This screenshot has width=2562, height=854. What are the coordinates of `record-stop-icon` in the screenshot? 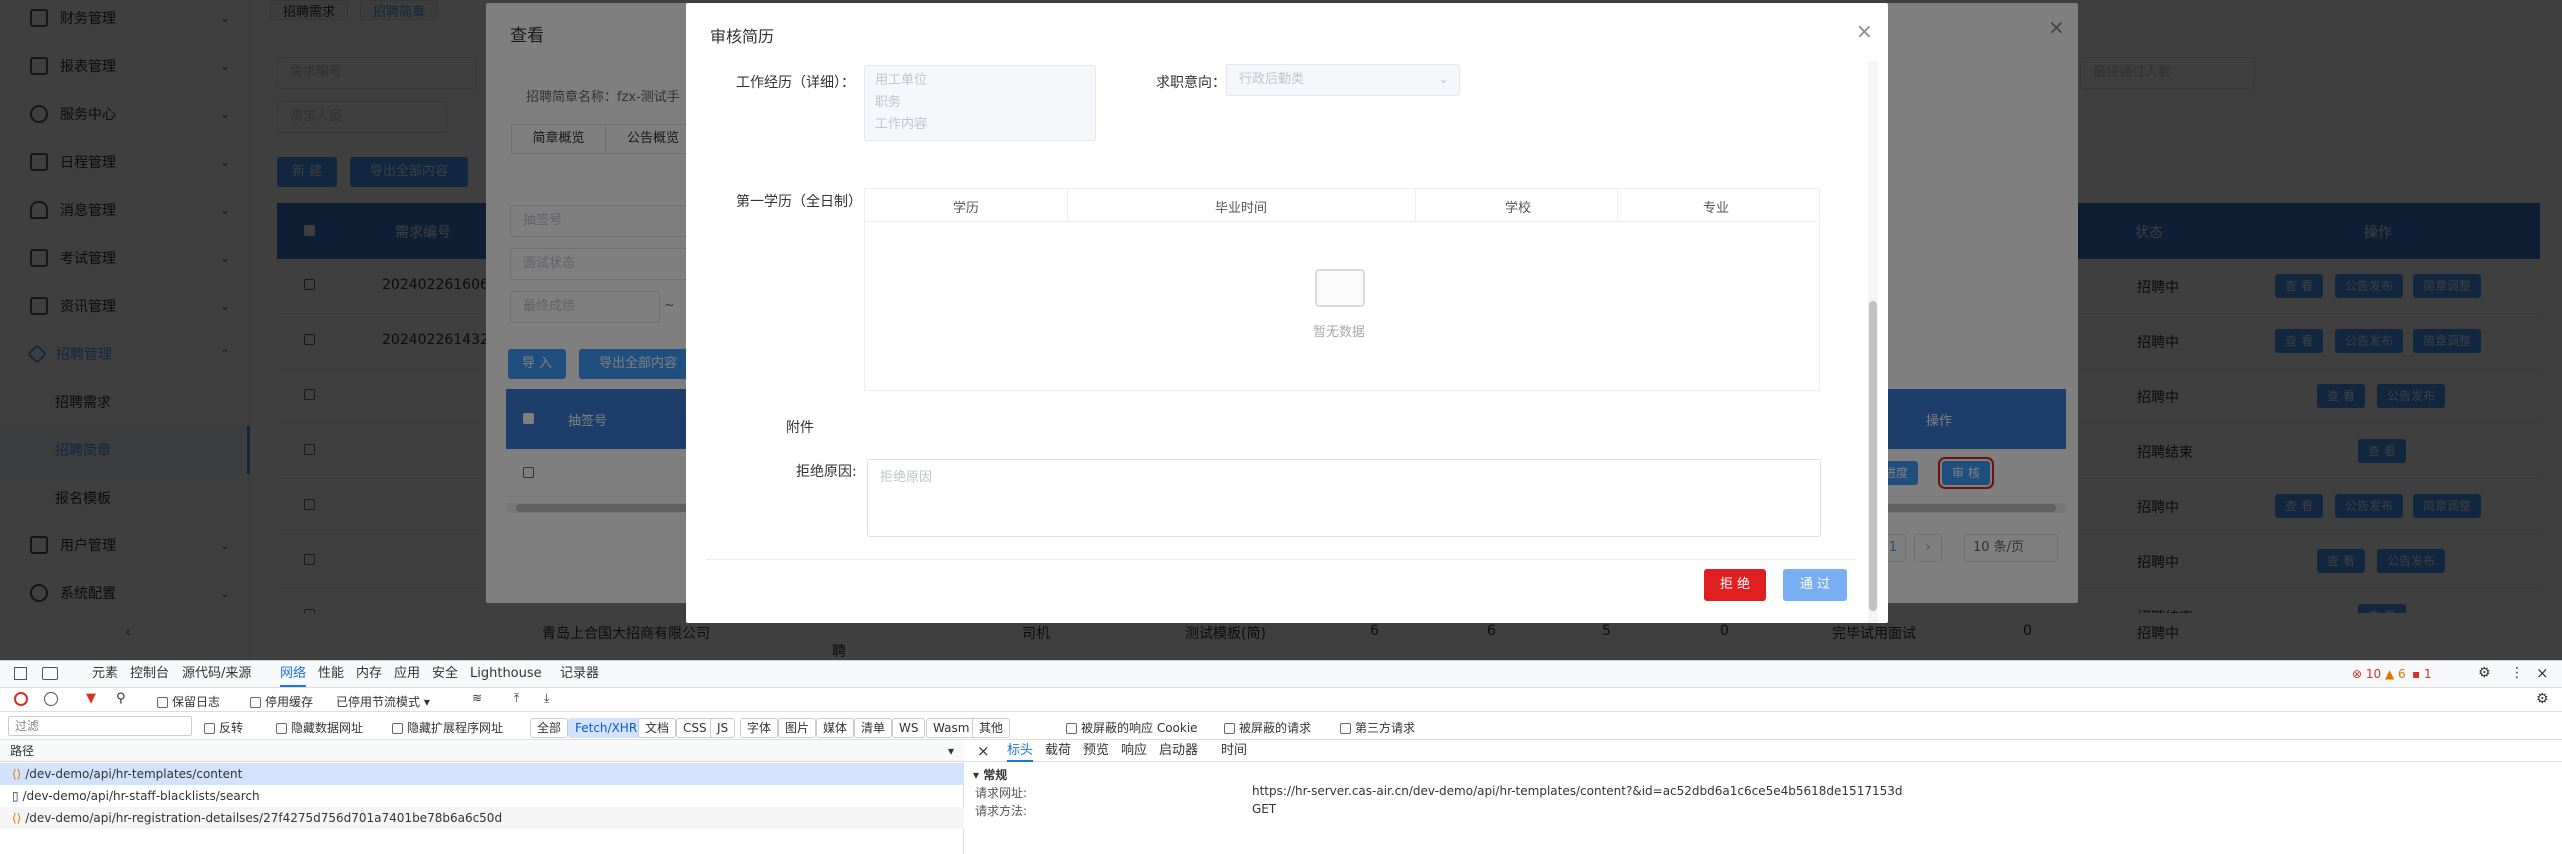 It's located at (21, 699).